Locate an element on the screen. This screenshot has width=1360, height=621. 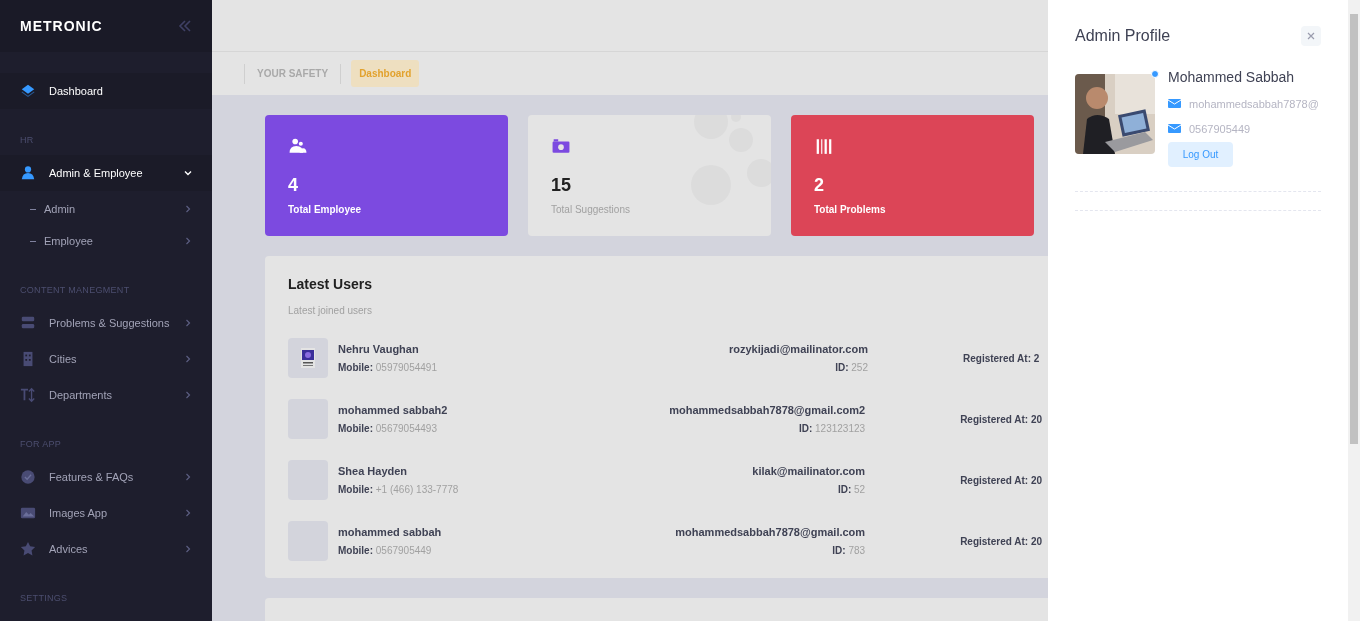
logo-text: METRONIC is located at coordinates (61, 26).